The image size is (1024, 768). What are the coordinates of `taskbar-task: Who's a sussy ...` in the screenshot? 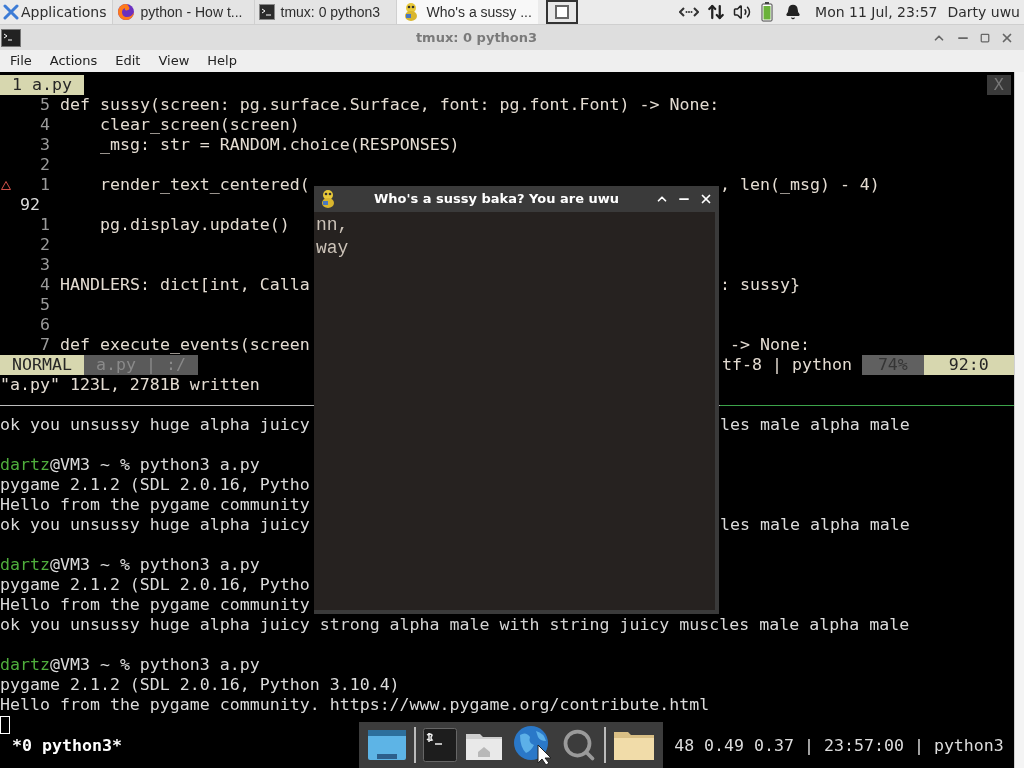 It's located at (466, 12).